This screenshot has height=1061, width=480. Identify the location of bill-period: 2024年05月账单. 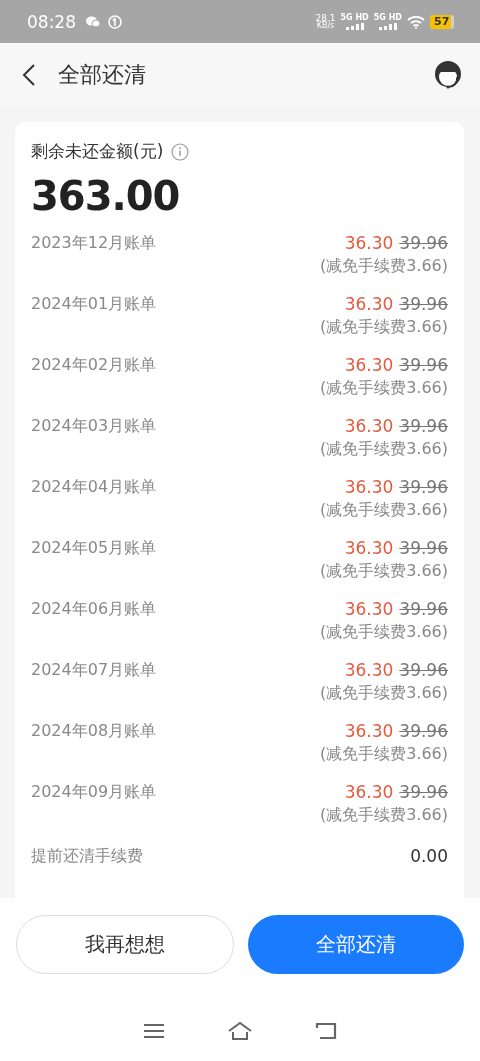
(94, 548).